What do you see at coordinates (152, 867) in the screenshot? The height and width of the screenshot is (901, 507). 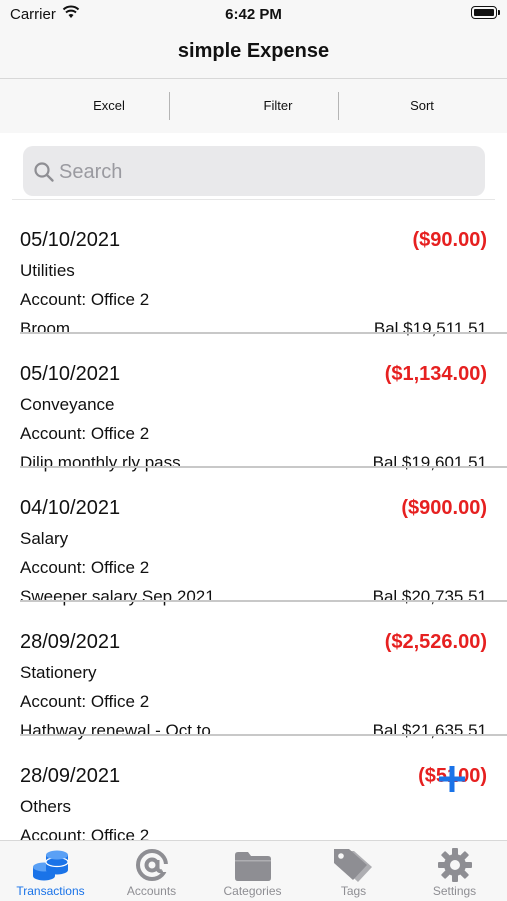 I see `at-sign-icon` at bounding box center [152, 867].